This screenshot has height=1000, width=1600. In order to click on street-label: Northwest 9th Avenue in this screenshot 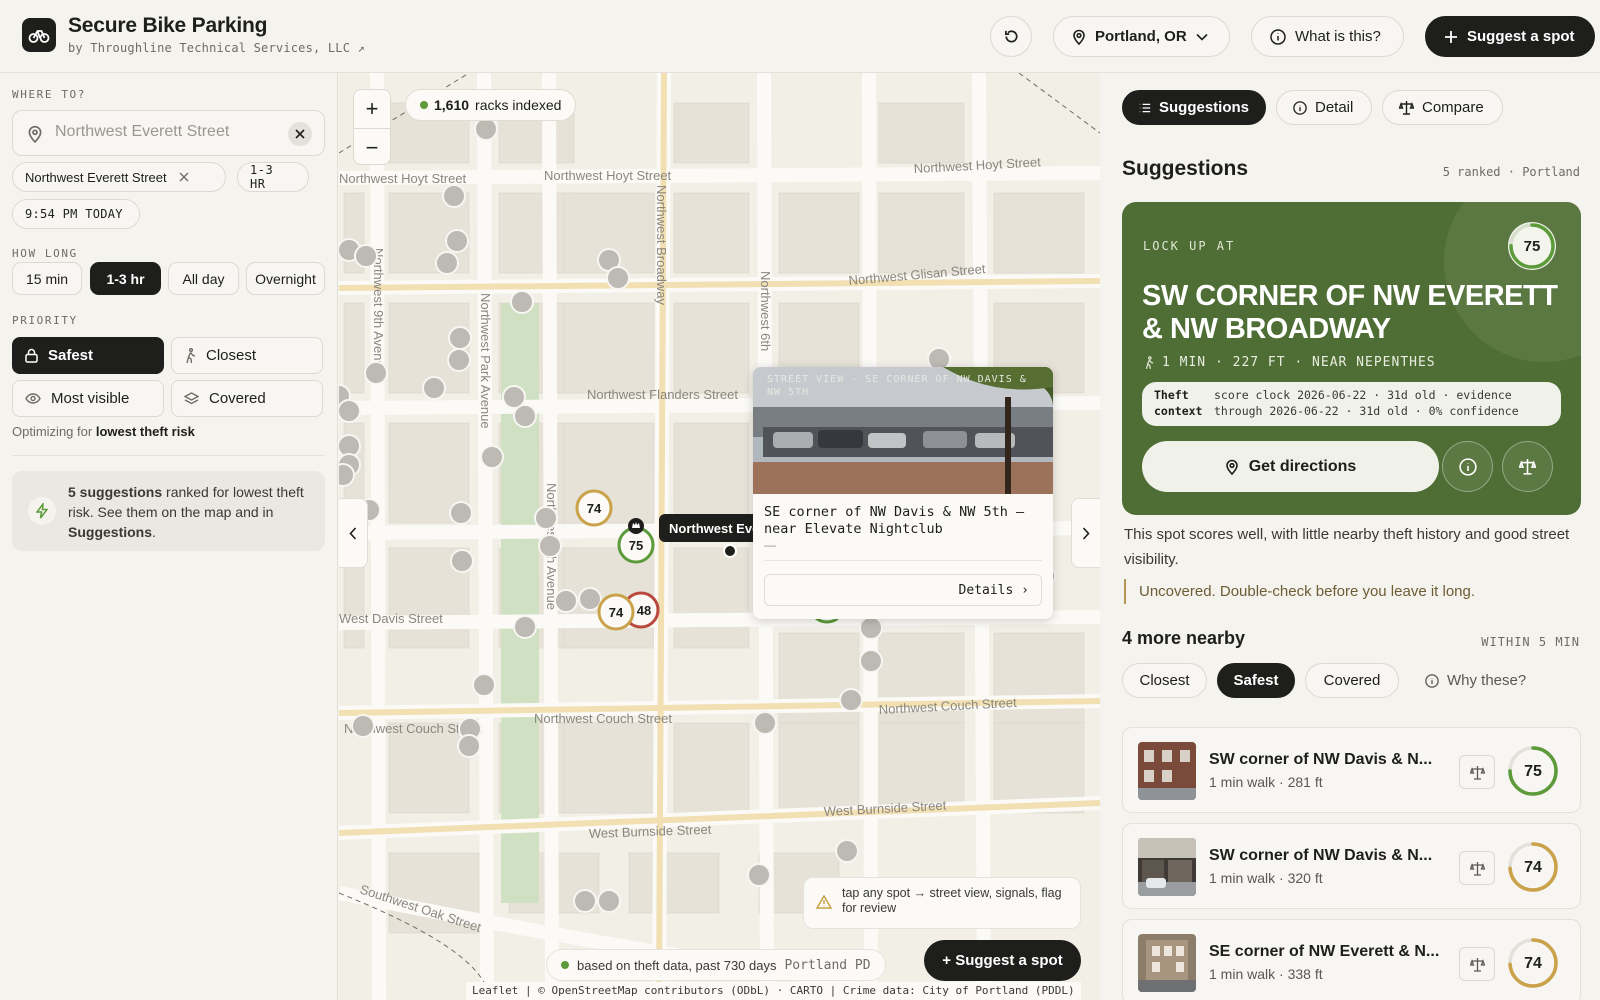, I will do `click(378, 311)`.